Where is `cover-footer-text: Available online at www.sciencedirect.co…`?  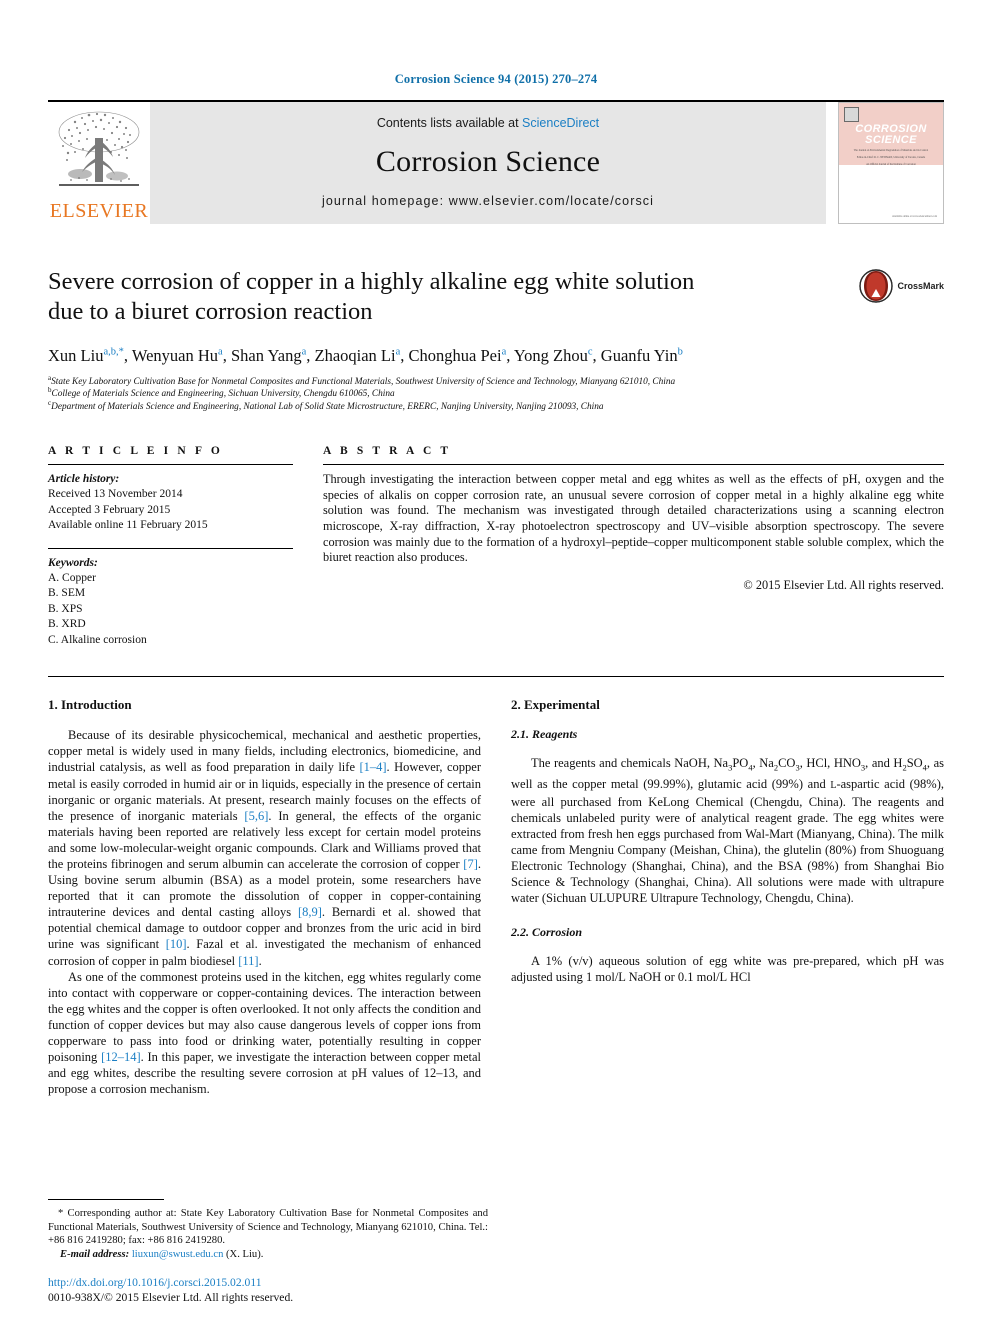 cover-footer-text: Available online at www.sciencedirect.co… is located at coordinates (914, 216).